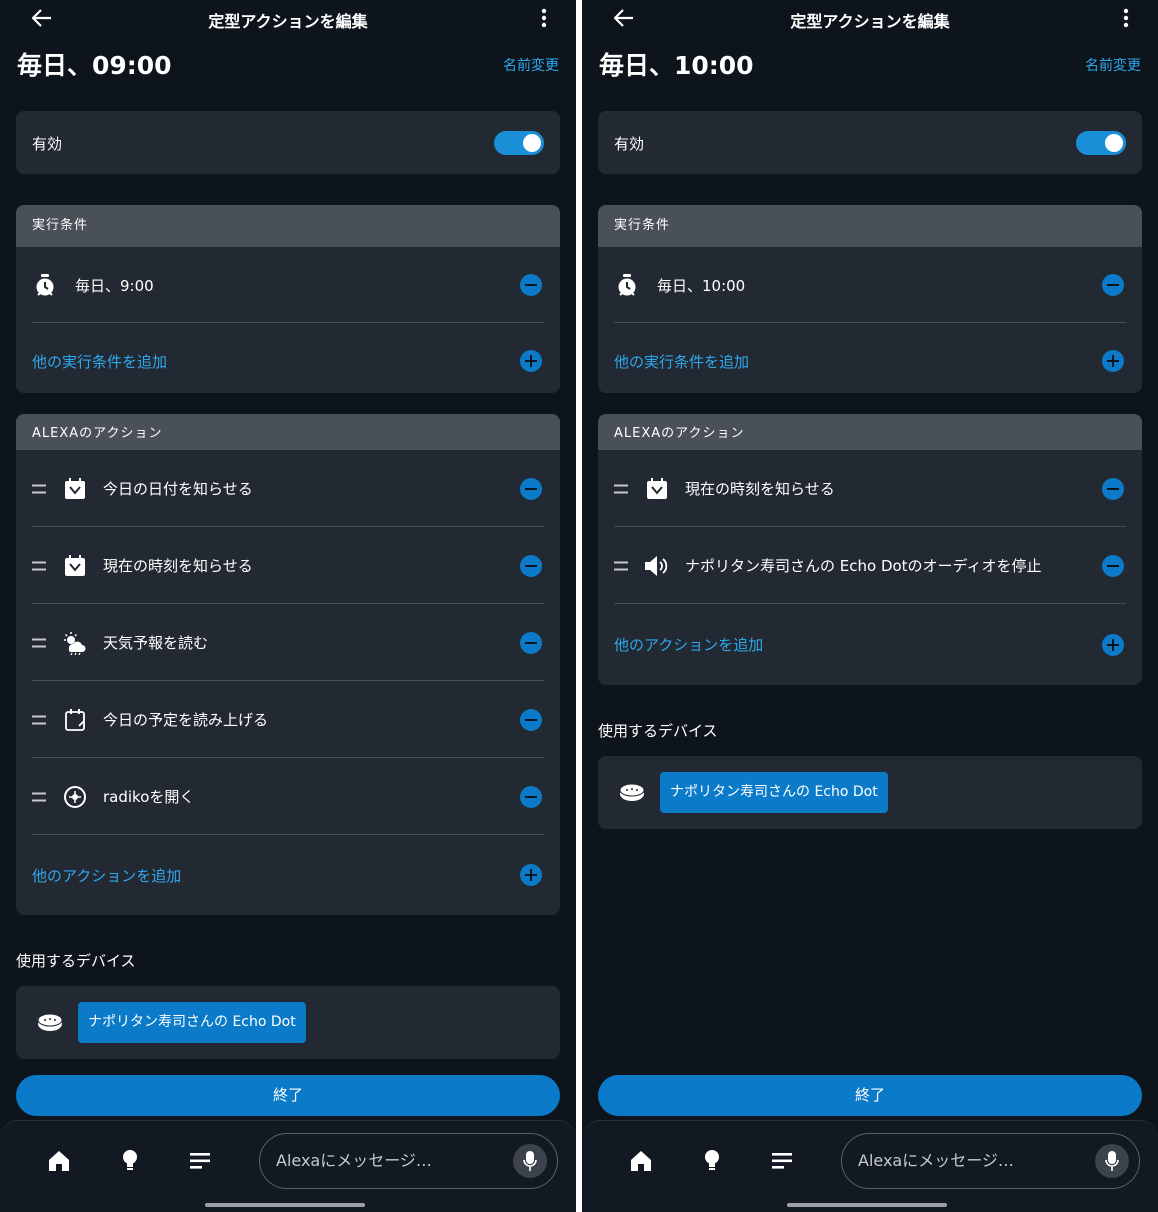 This screenshot has height=1212, width=1158. I want to click on action-label: ナポリタン寿司さんの Echo Dotのオーディオを停止, so click(863, 566).